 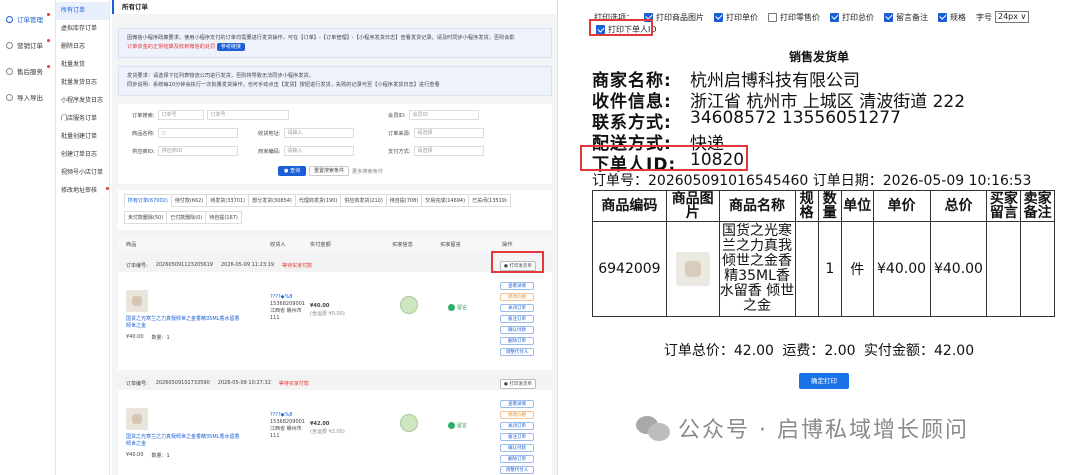 What do you see at coordinates (73, 10) in the screenshot?
I see `nav-secondary-label: 所有订单` at bounding box center [73, 10].